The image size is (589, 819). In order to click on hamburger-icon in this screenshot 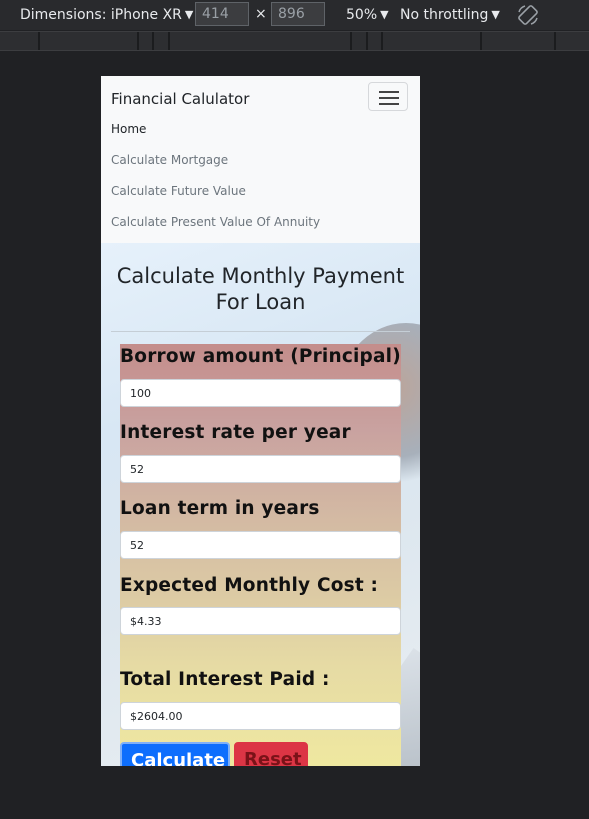, I will do `click(389, 92)`.